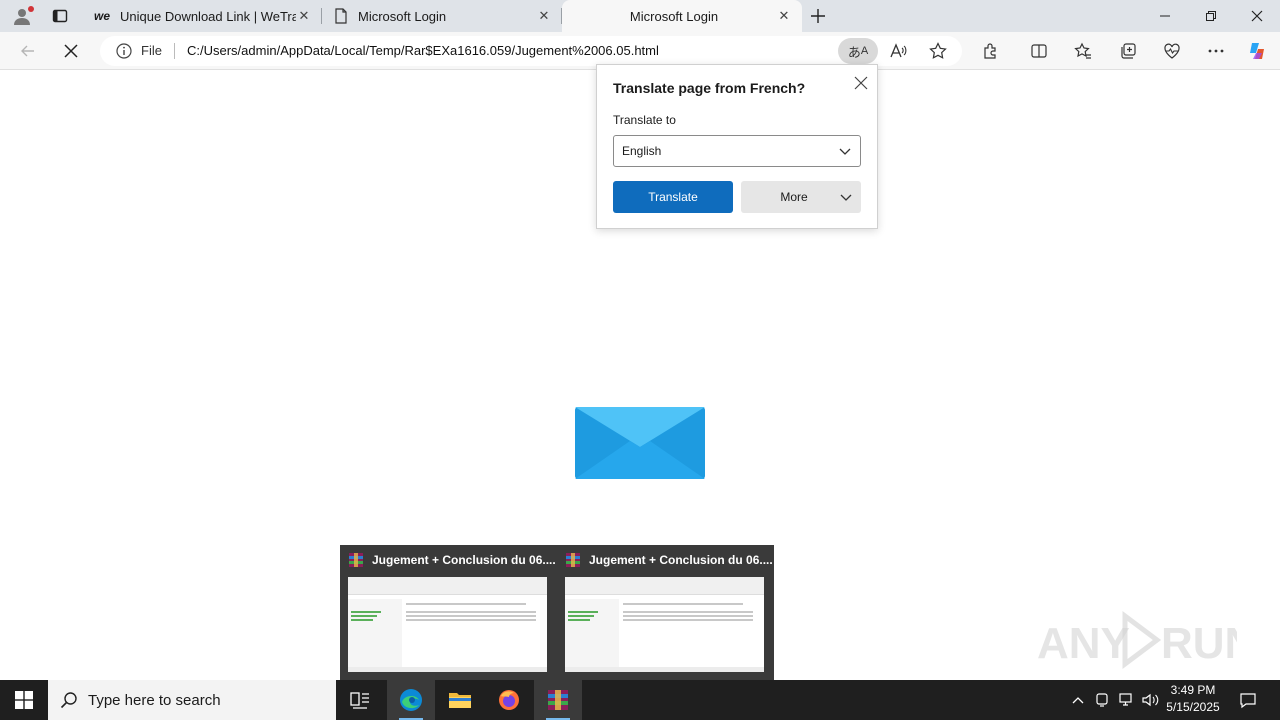 This screenshot has height=720, width=1280. I want to click on taskbar-search-box: Type here to search, so click(192, 700).